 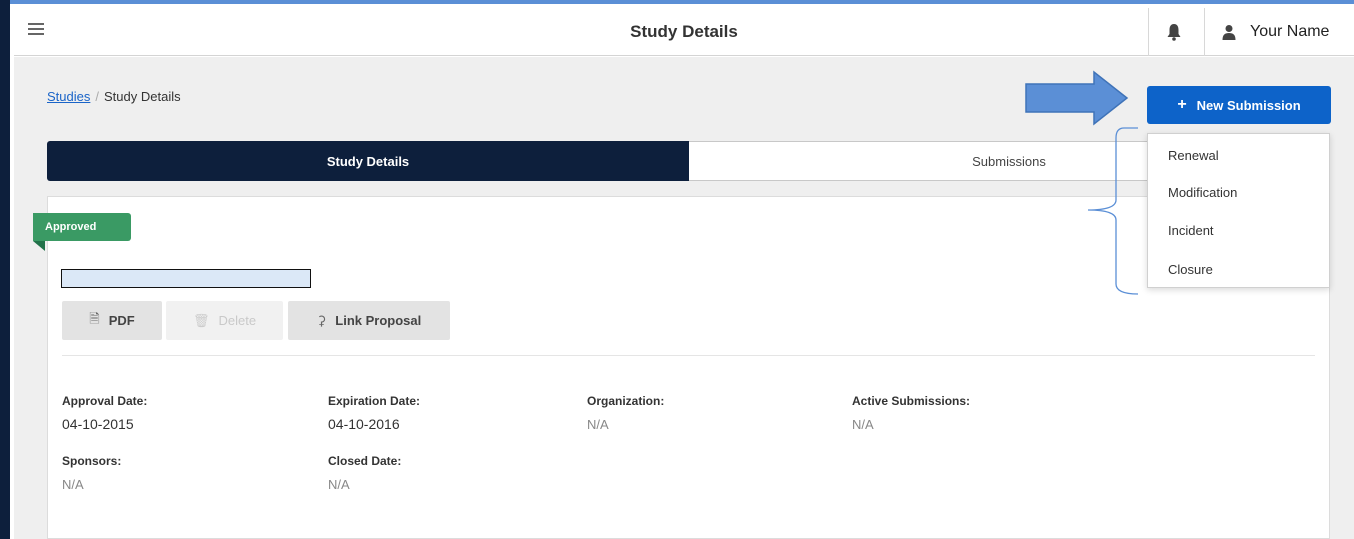 I want to click on menu-item-incident: Incident, so click(x=1191, y=230).